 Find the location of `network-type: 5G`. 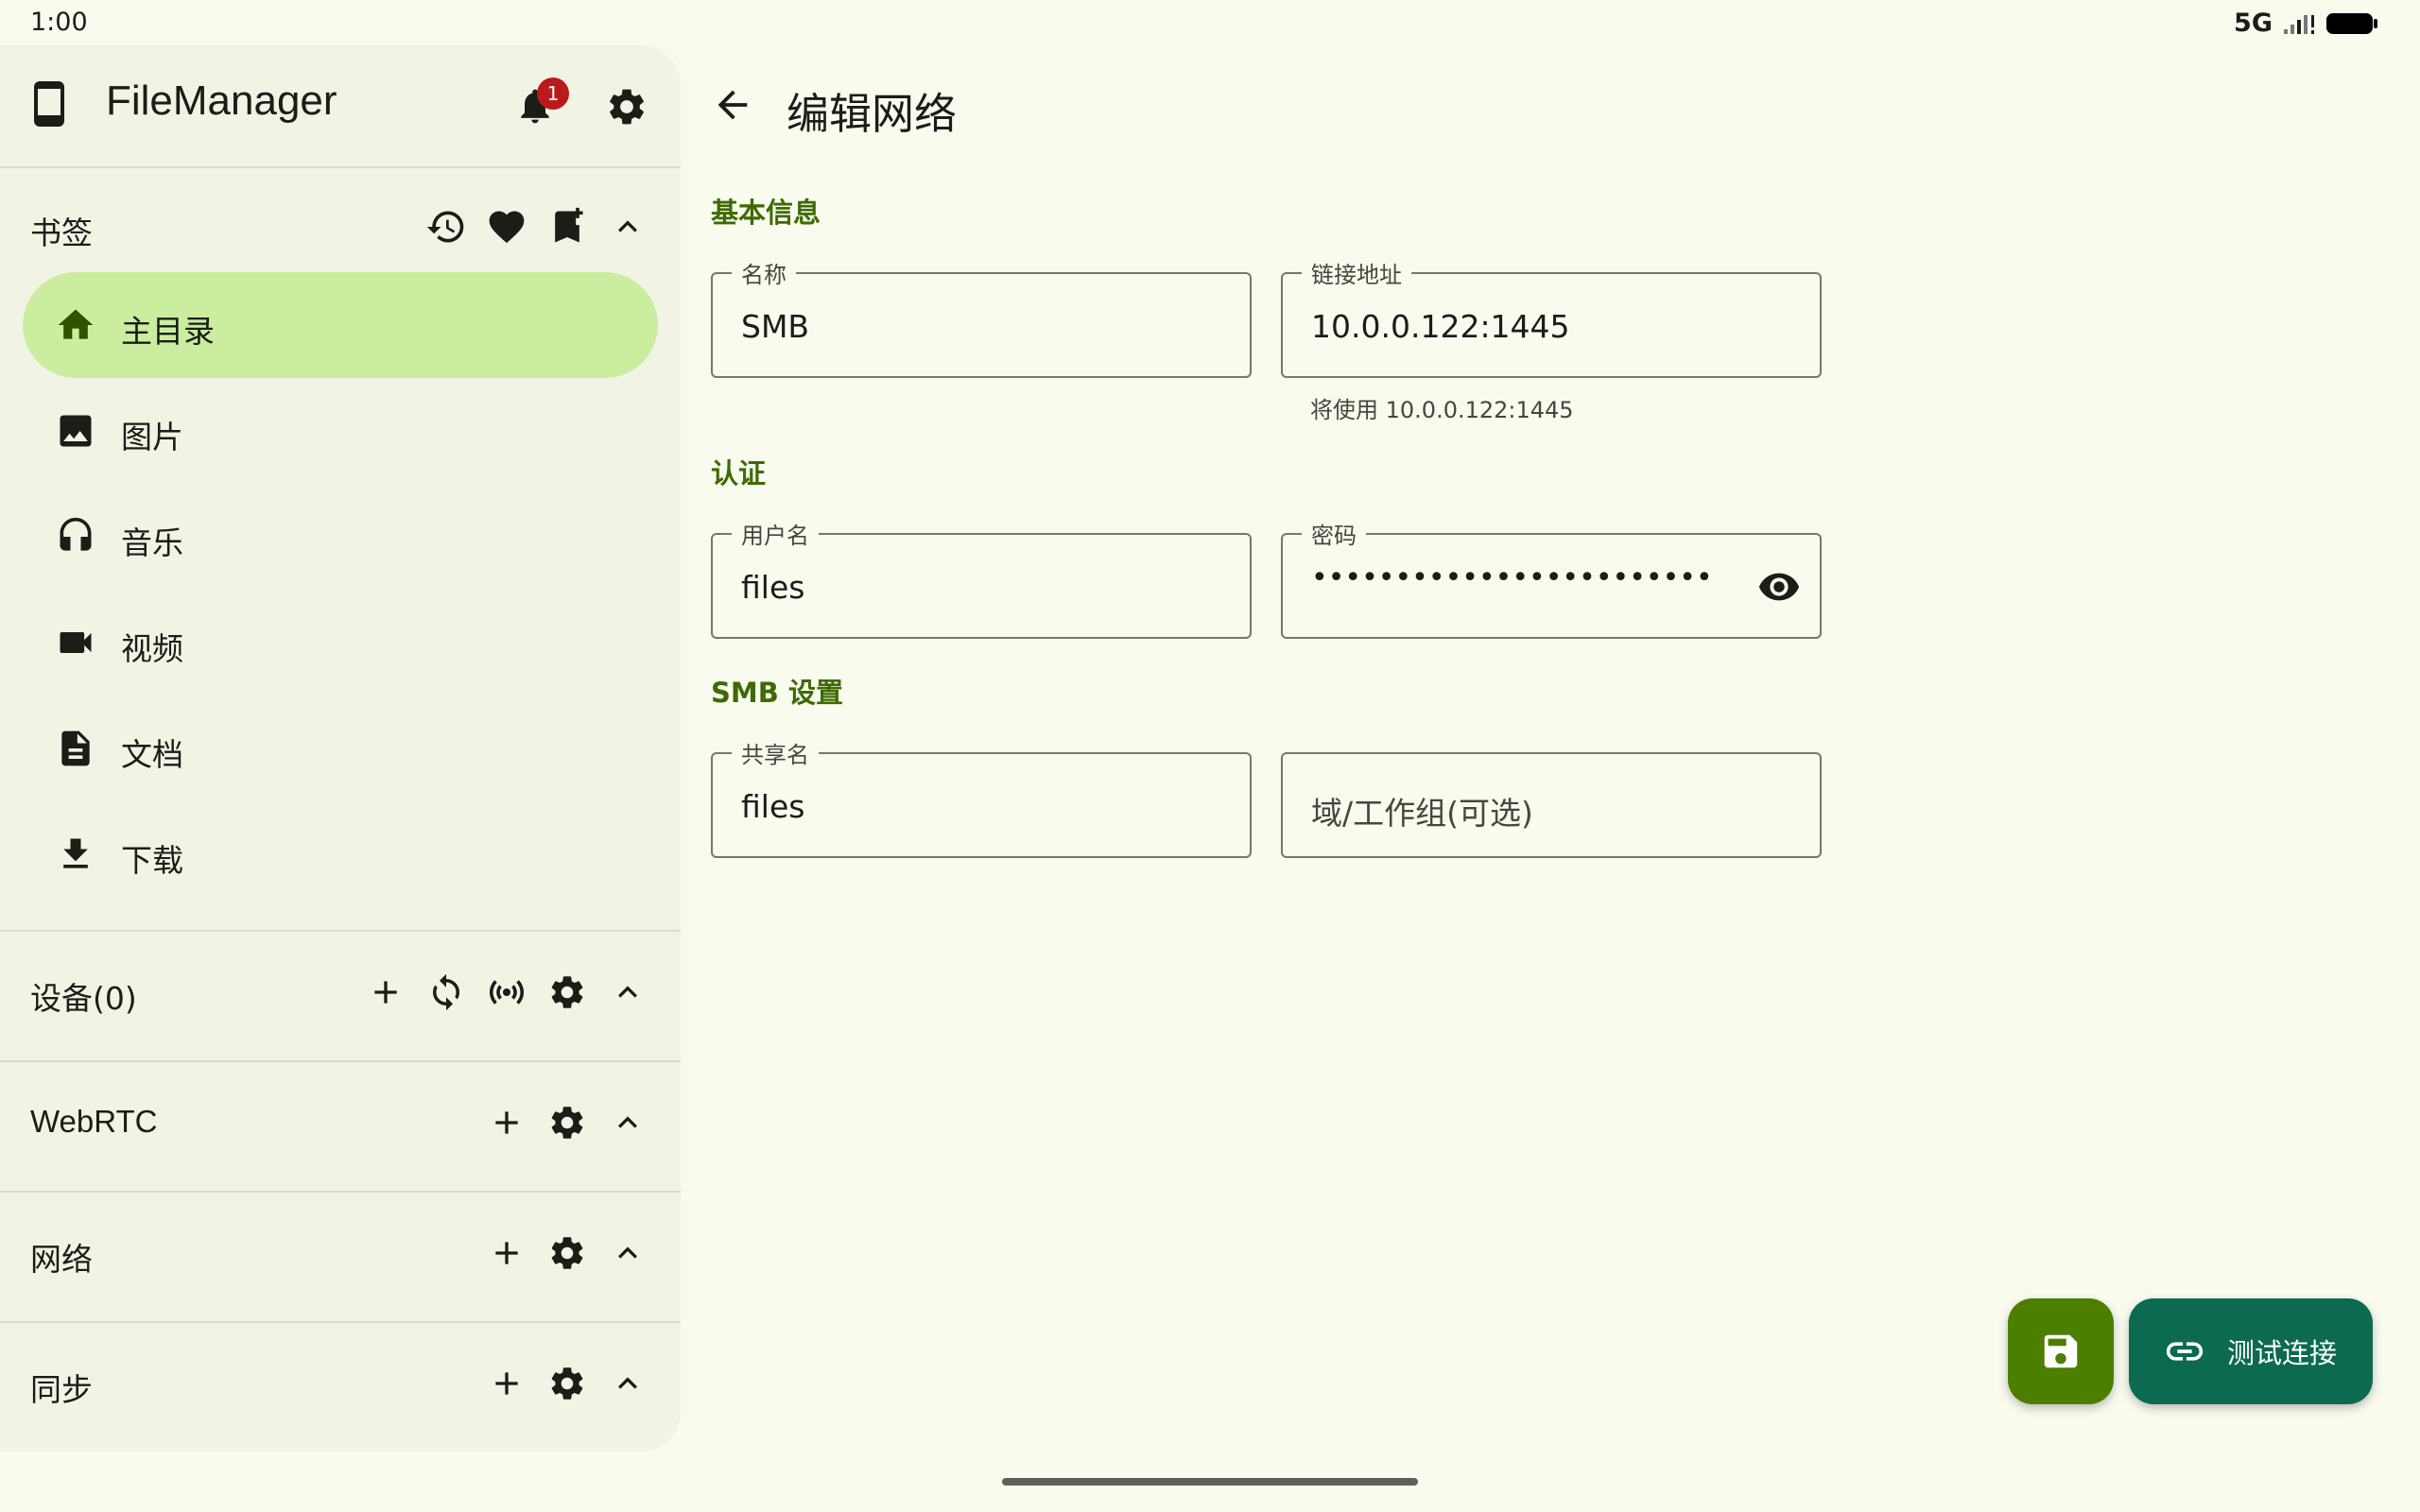

network-type: 5G is located at coordinates (2253, 23).